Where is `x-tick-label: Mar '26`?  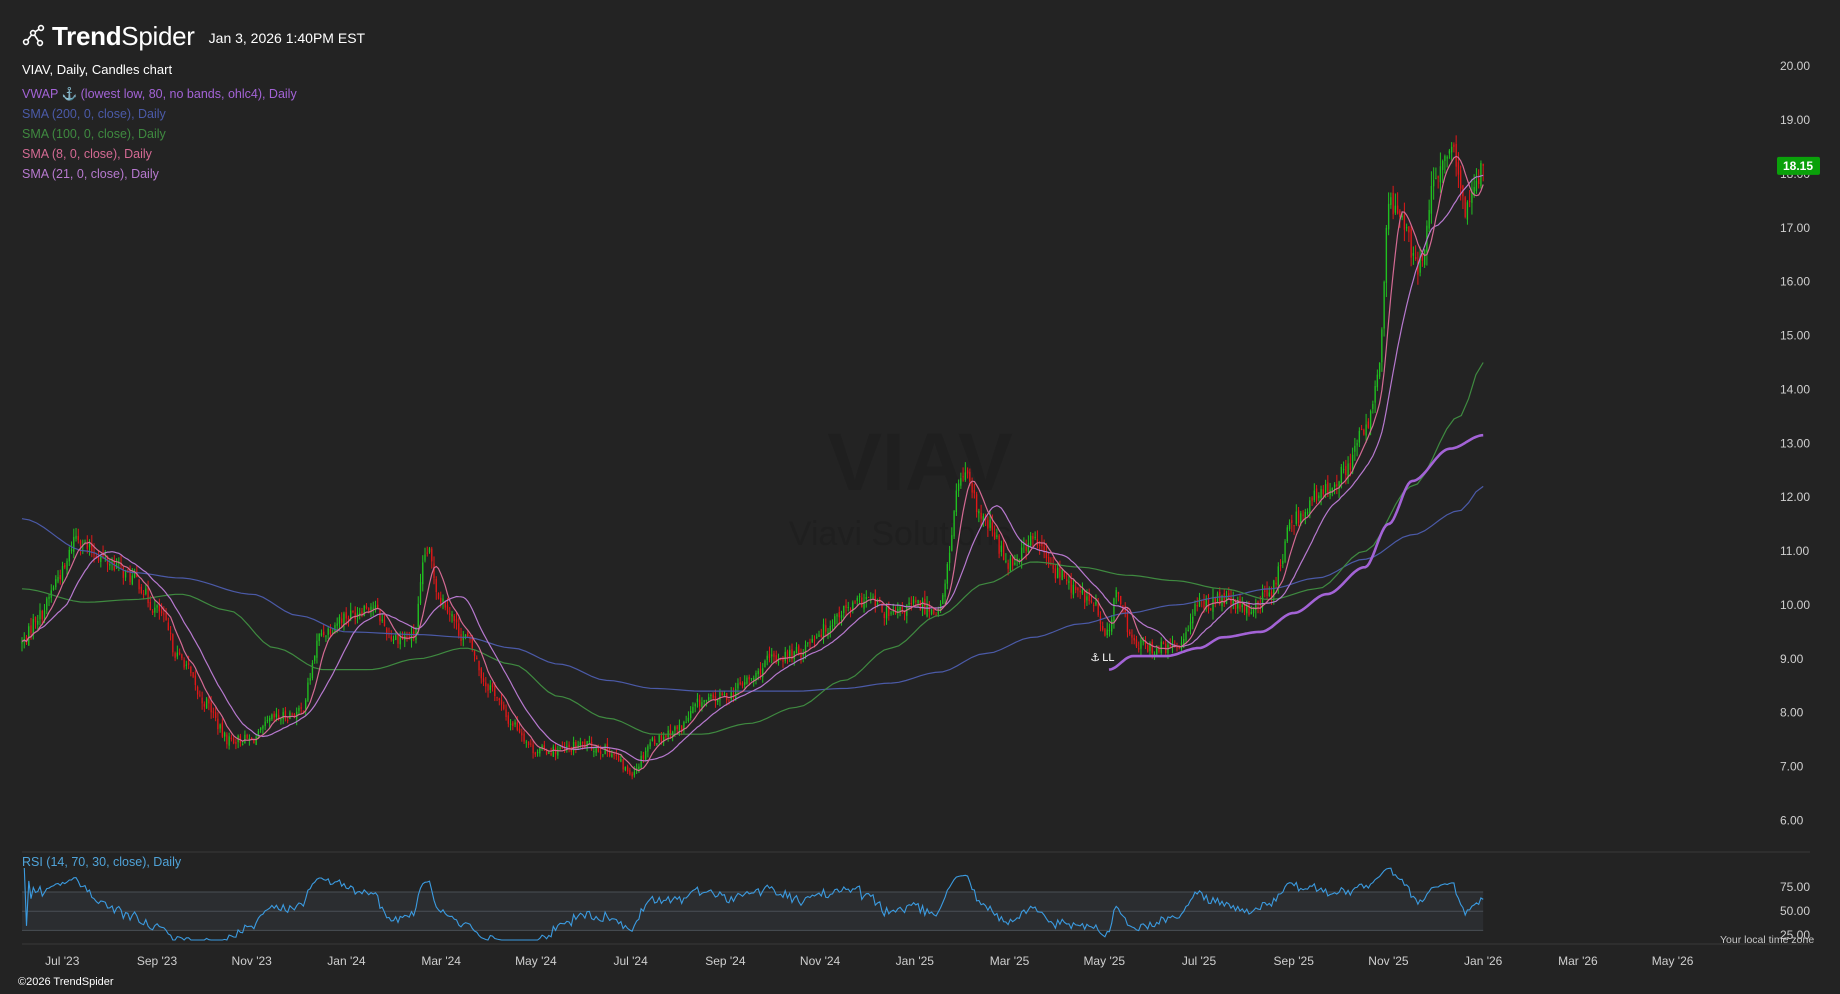
x-tick-label: Mar '26 is located at coordinates (1578, 961).